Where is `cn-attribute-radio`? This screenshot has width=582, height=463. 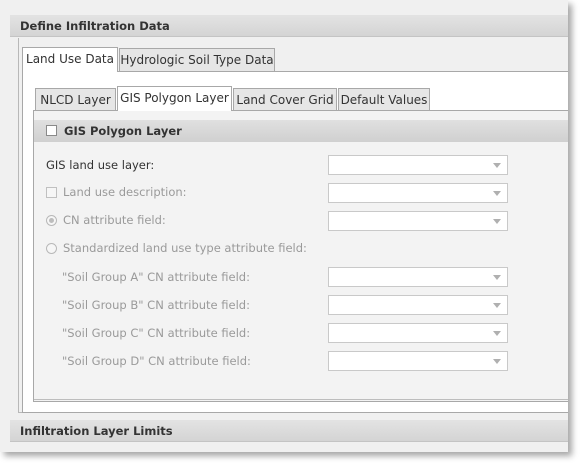
cn-attribute-radio is located at coordinates (51, 220).